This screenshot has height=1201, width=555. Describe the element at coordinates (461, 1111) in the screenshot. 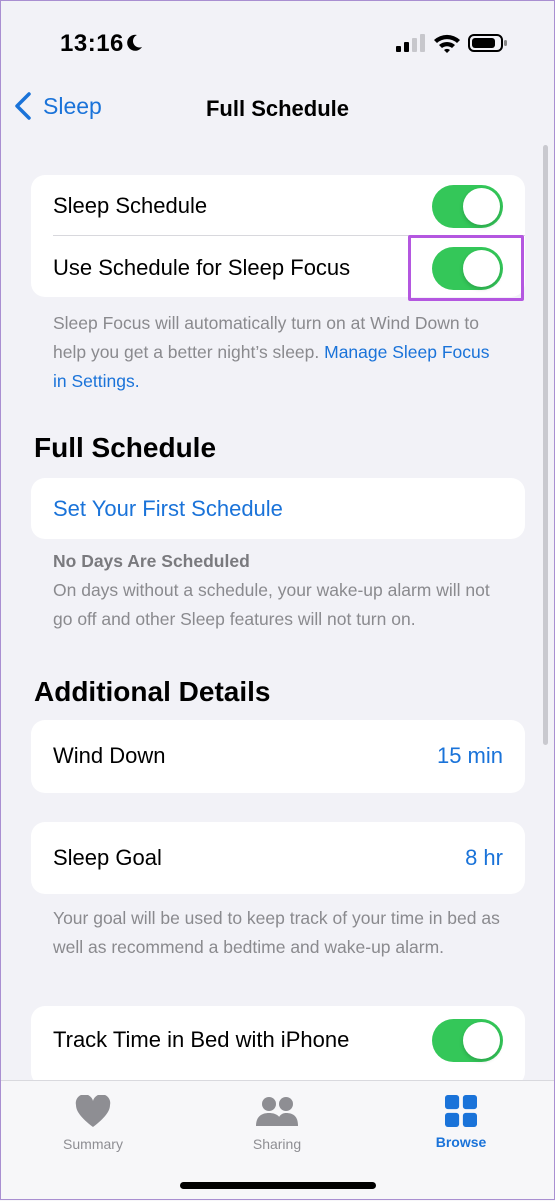

I see `grid-icon` at that location.